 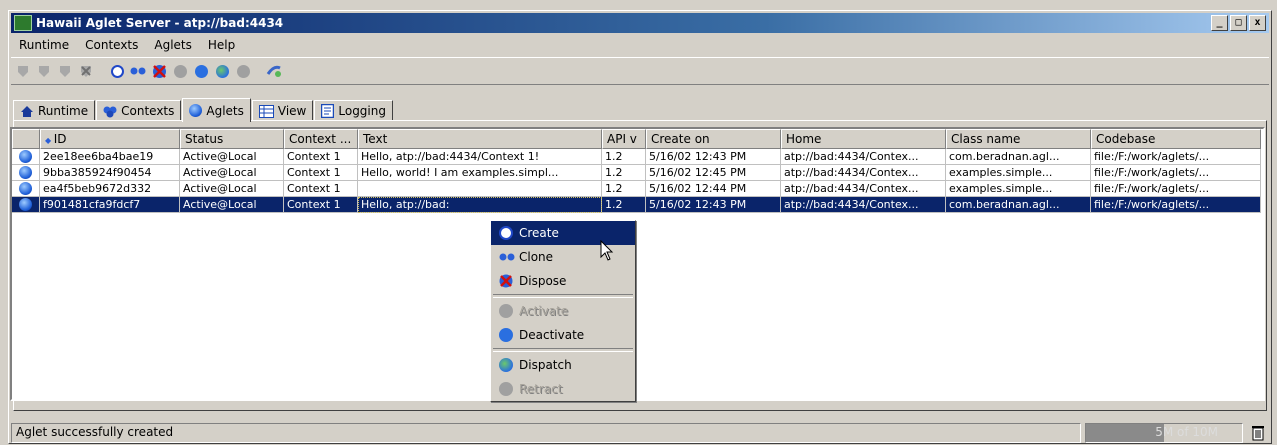 I want to click on tab-view: View, so click(x=282, y=110).